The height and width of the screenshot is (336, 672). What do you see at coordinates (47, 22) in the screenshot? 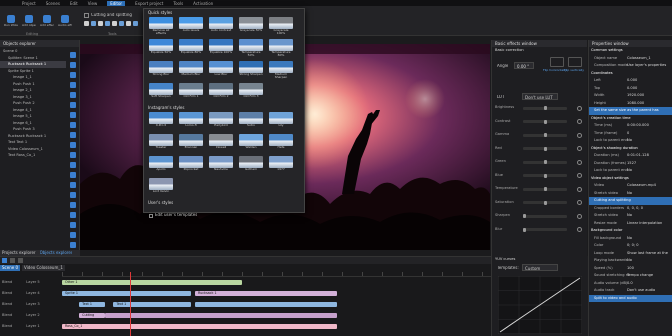
I see `add-effect-button: Add effect` at bounding box center [47, 22].